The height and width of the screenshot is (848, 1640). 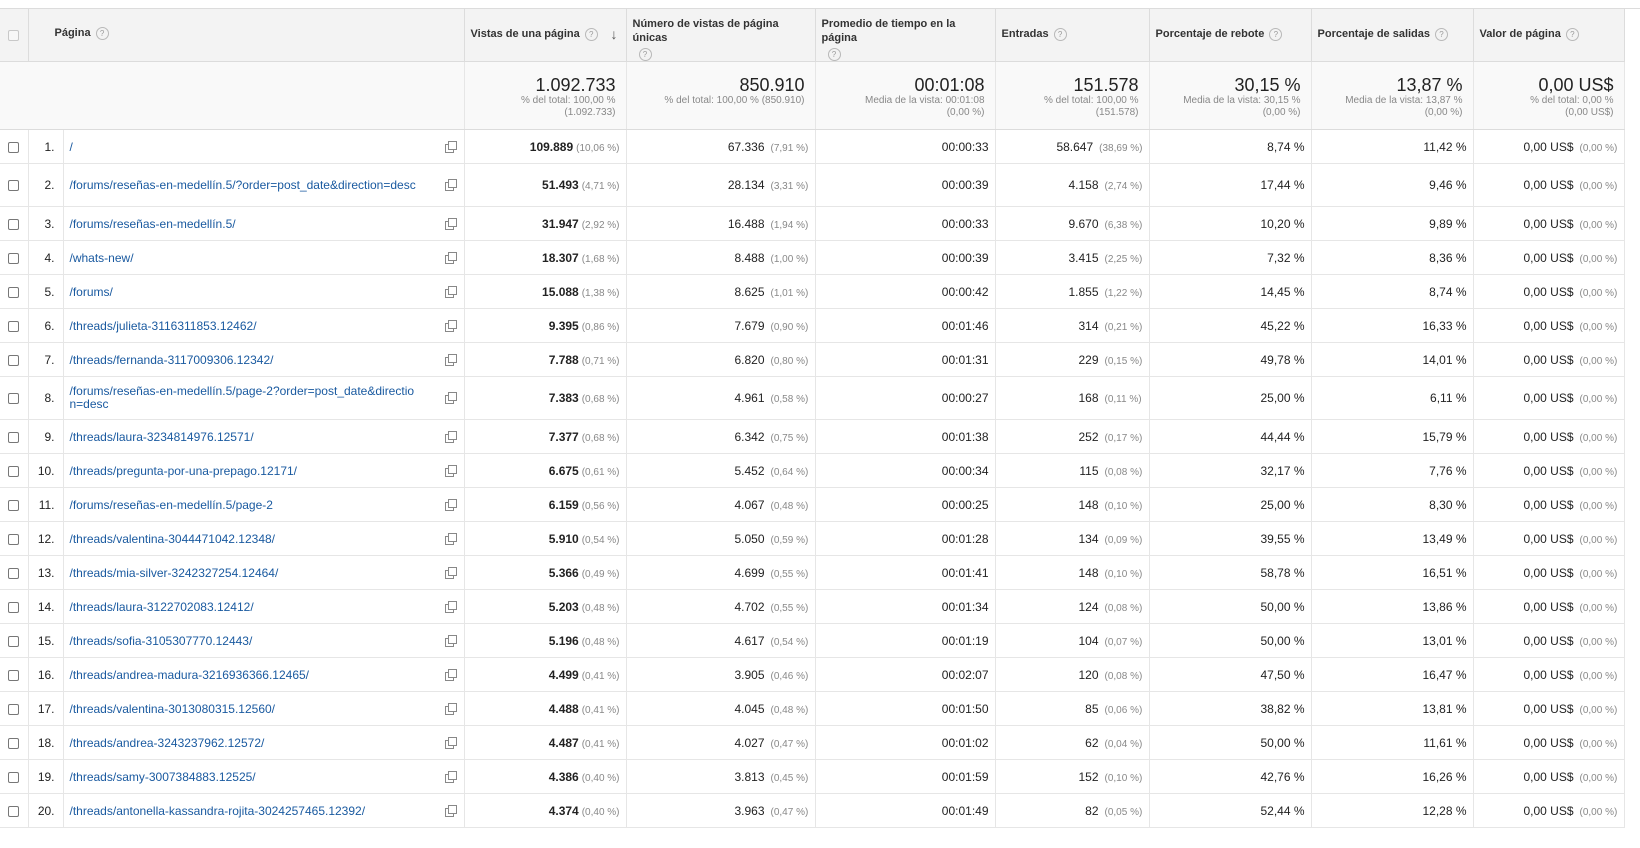 What do you see at coordinates (545, 35) in the screenshot?
I see `col-header-vistas: ↓ Vistas de una página?` at bounding box center [545, 35].